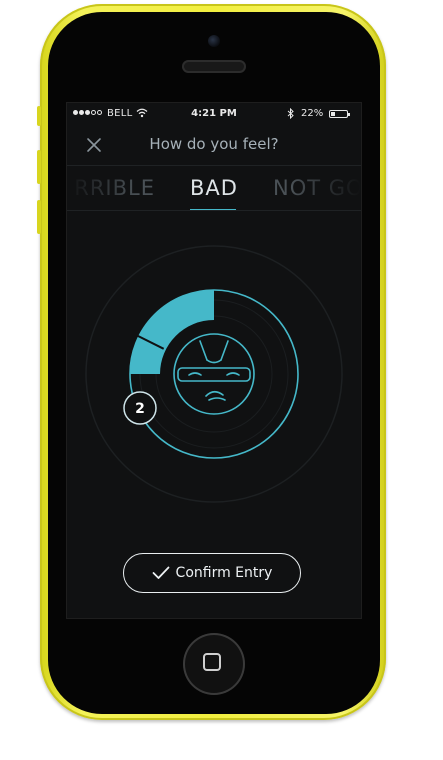 Image resolution: width=443 pixels, height=760 pixels. I want to click on volume-down-button, so click(39, 217).